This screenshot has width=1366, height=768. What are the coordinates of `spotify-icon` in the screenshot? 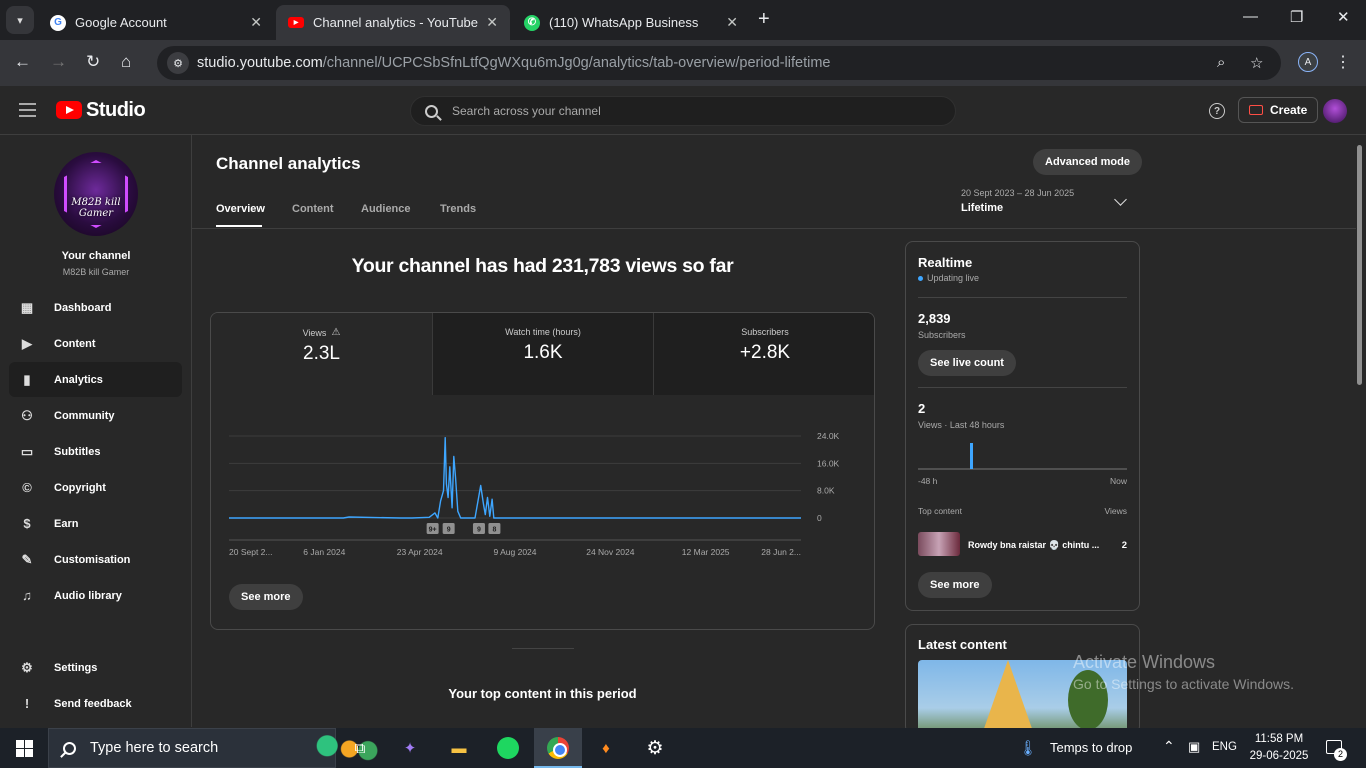 It's located at (508, 748).